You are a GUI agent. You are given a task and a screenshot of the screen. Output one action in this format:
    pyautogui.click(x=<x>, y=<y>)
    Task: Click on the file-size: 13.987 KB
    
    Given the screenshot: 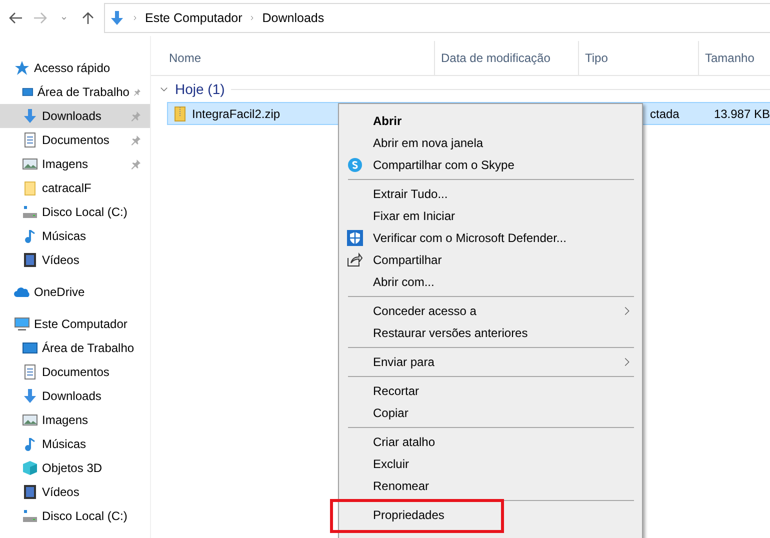 What is the action you would take?
    pyautogui.click(x=741, y=113)
    